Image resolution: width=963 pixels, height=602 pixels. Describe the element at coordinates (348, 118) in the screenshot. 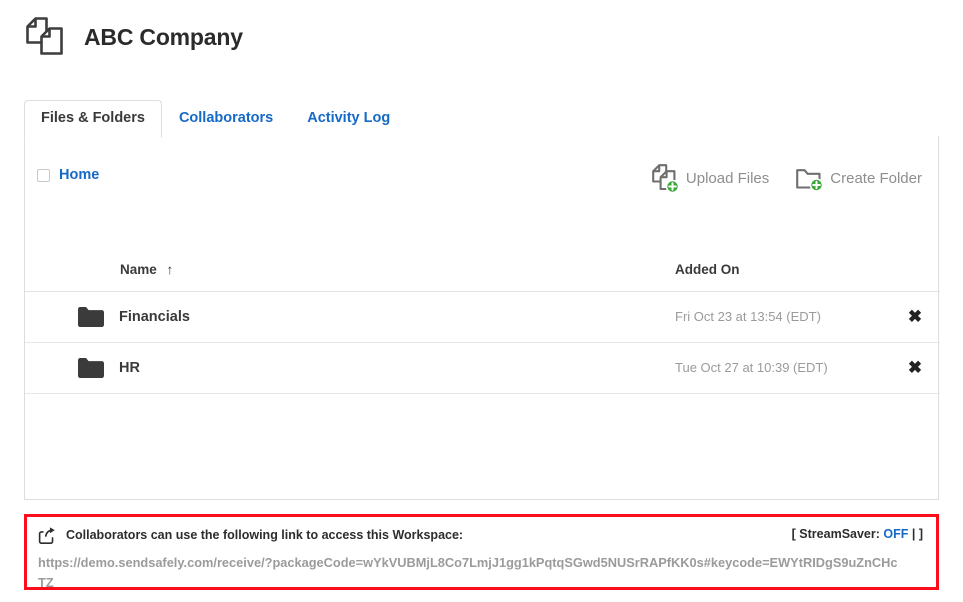

I see `tab-activity-log: Activity Log` at that location.